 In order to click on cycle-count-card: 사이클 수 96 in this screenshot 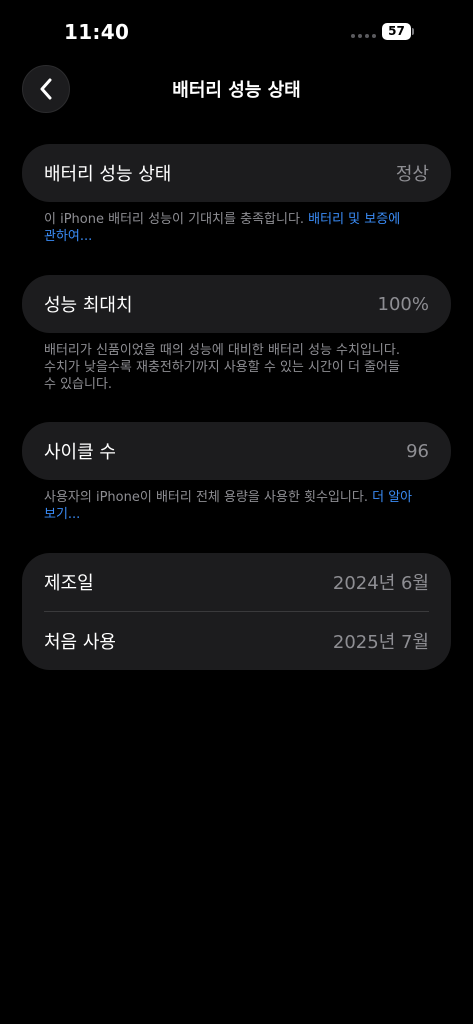, I will do `click(236, 451)`.